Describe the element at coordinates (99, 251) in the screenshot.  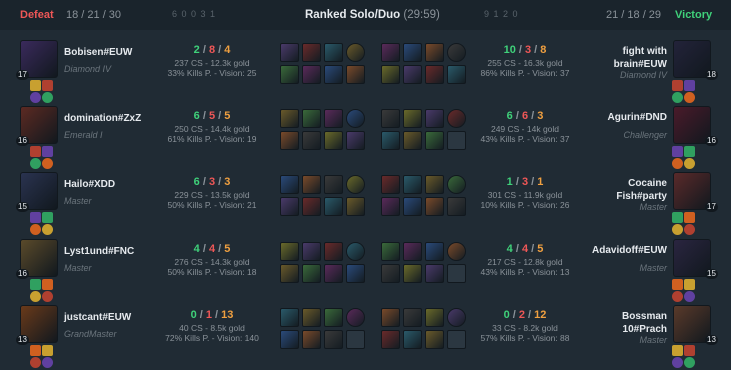
I see `left-player-name: Lyst1und#FNC` at that location.